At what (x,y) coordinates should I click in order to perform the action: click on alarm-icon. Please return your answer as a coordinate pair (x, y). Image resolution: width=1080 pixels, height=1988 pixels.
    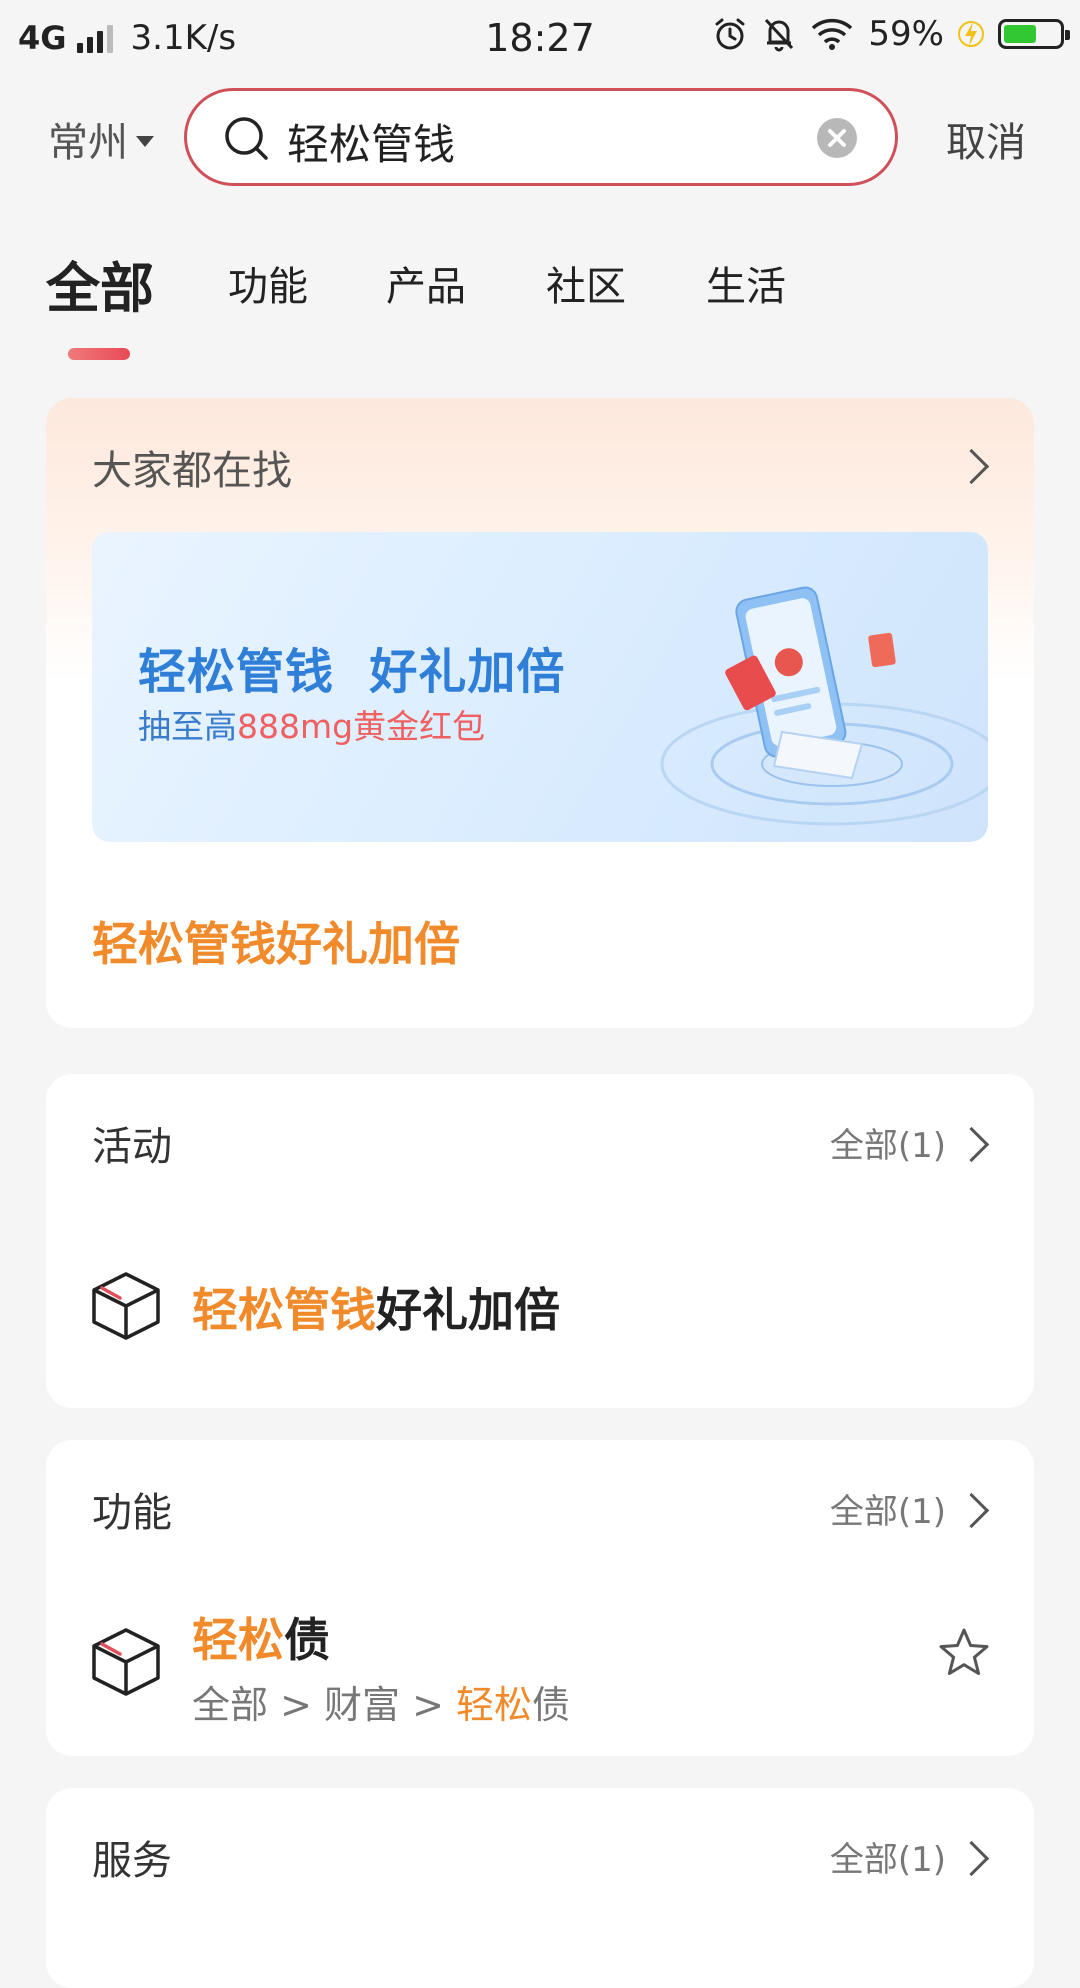
    Looking at the image, I should click on (730, 34).